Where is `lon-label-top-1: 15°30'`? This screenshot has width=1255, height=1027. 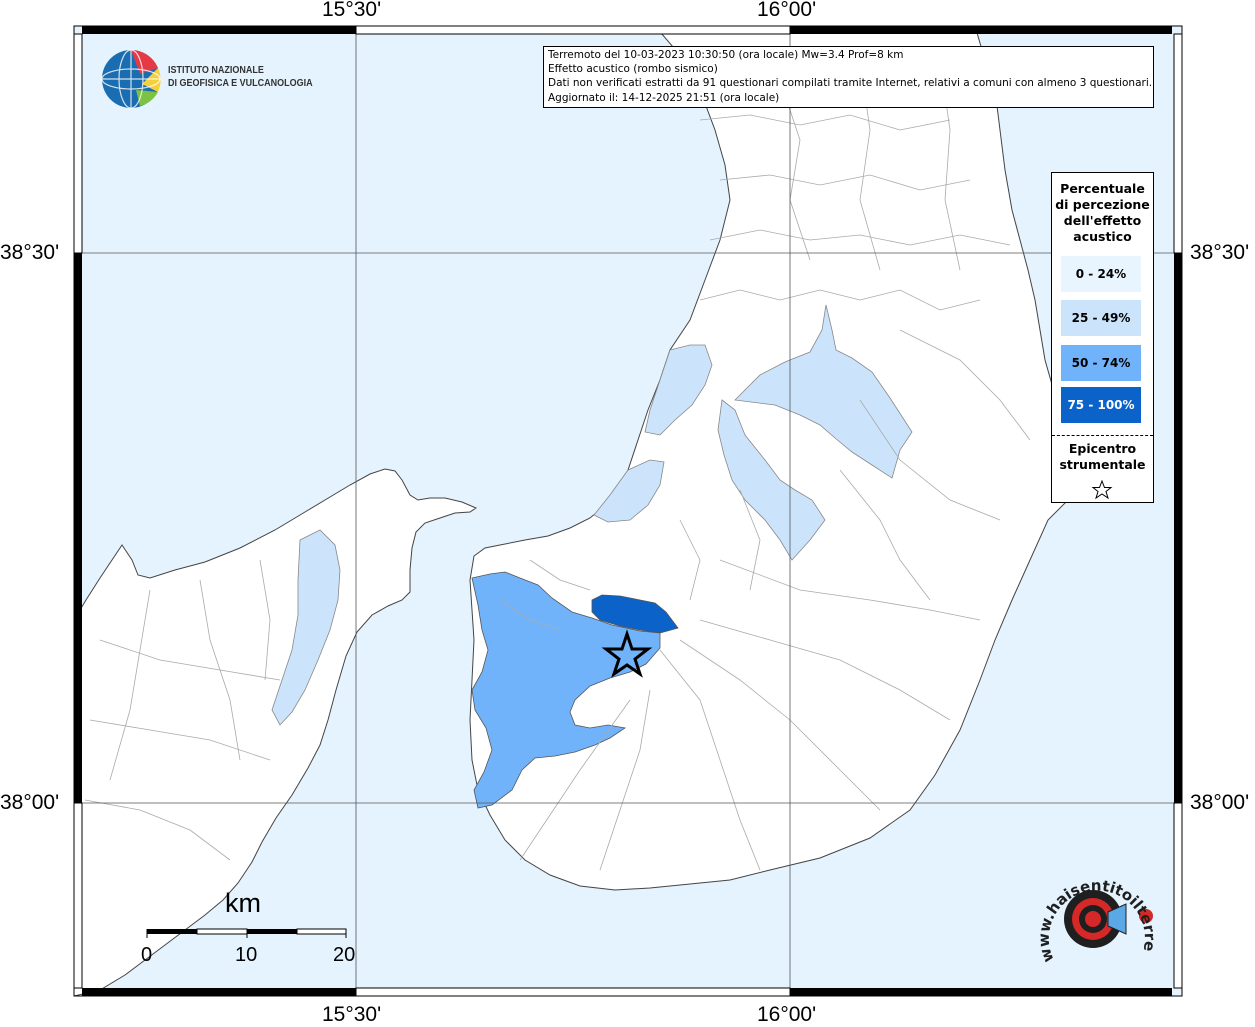 lon-label-top-1: 15°30' is located at coordinates (352, 10).